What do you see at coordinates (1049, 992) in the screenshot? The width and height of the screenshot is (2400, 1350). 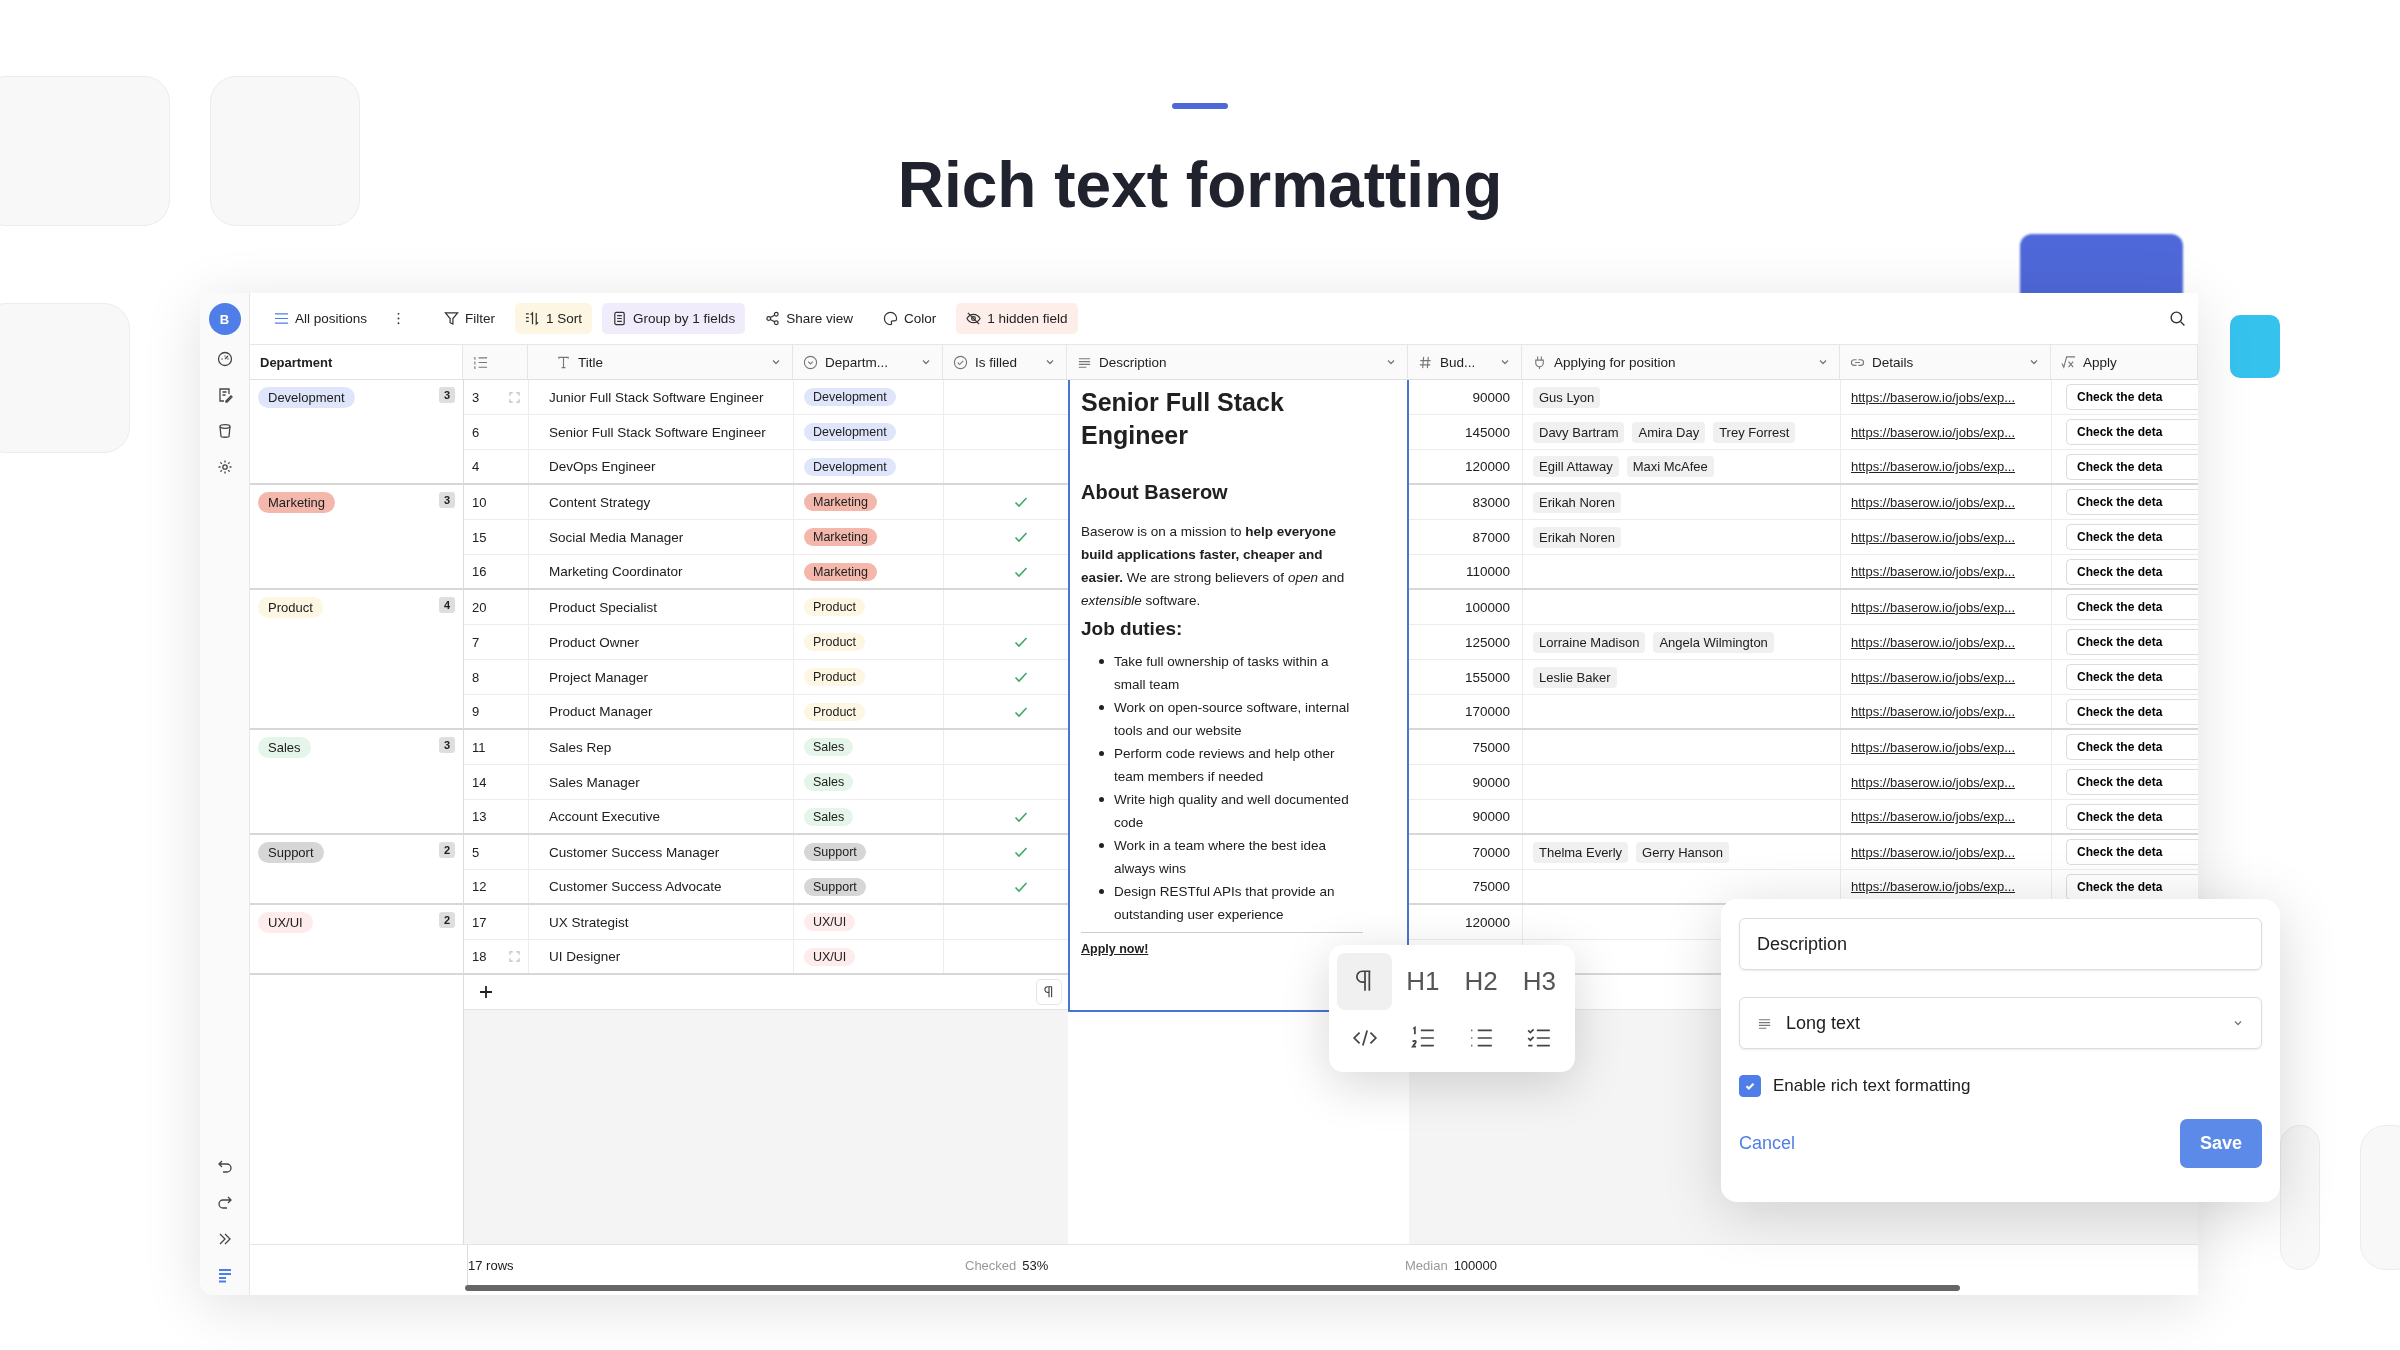 I see `paragraph-button` at bounding box center [1049, 992].